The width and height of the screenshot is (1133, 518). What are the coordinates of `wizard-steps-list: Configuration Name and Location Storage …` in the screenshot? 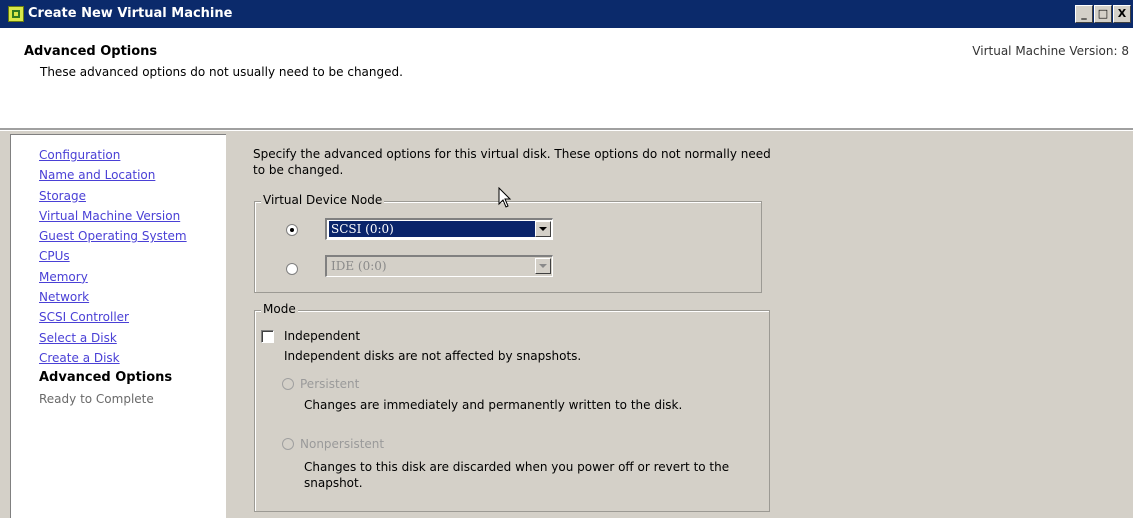 It's located at (113, 277).